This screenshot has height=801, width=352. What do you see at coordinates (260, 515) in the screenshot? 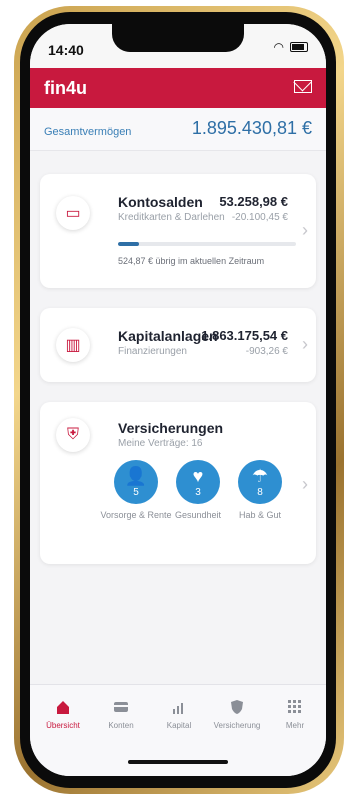
I see `bubble-label: Hab & Gut` at bounding box center [260, 515].